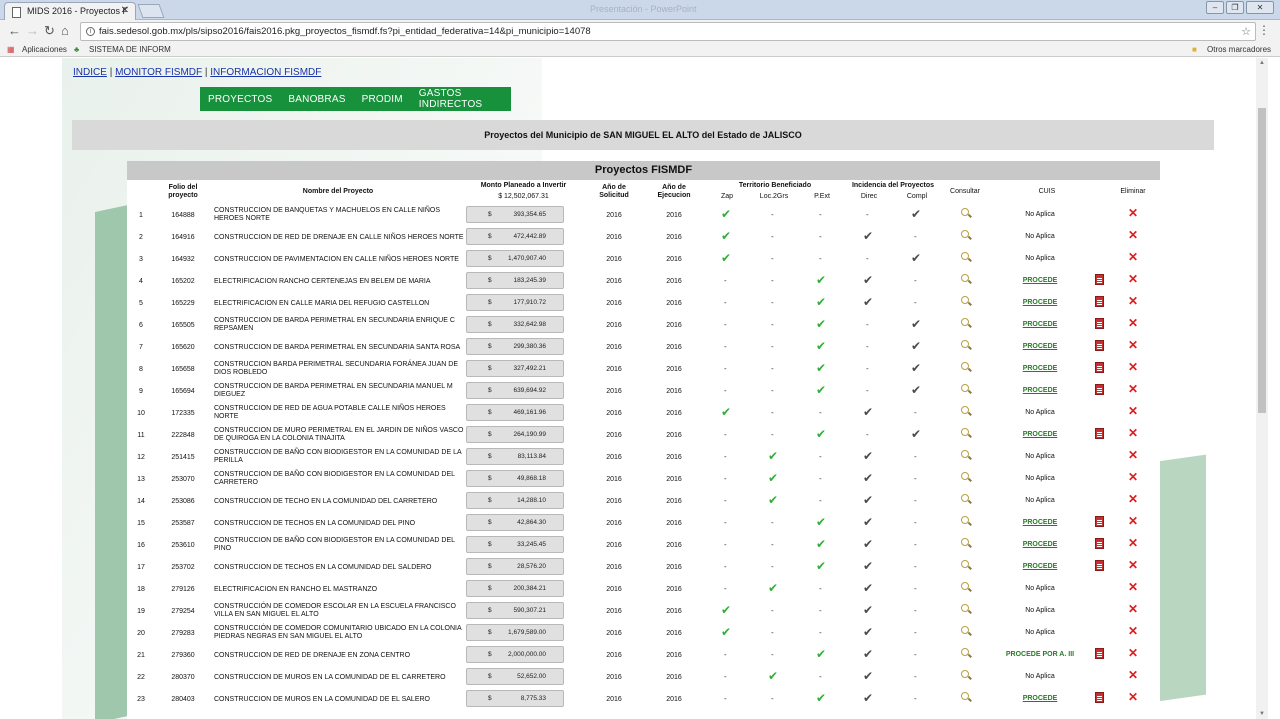 The height and width of the screenshot is (719, 1280). What do you see at coordinates (1235, 7) in the screenshot?
I see `restore-icon: ❐` at bounding box center [1235, 7].